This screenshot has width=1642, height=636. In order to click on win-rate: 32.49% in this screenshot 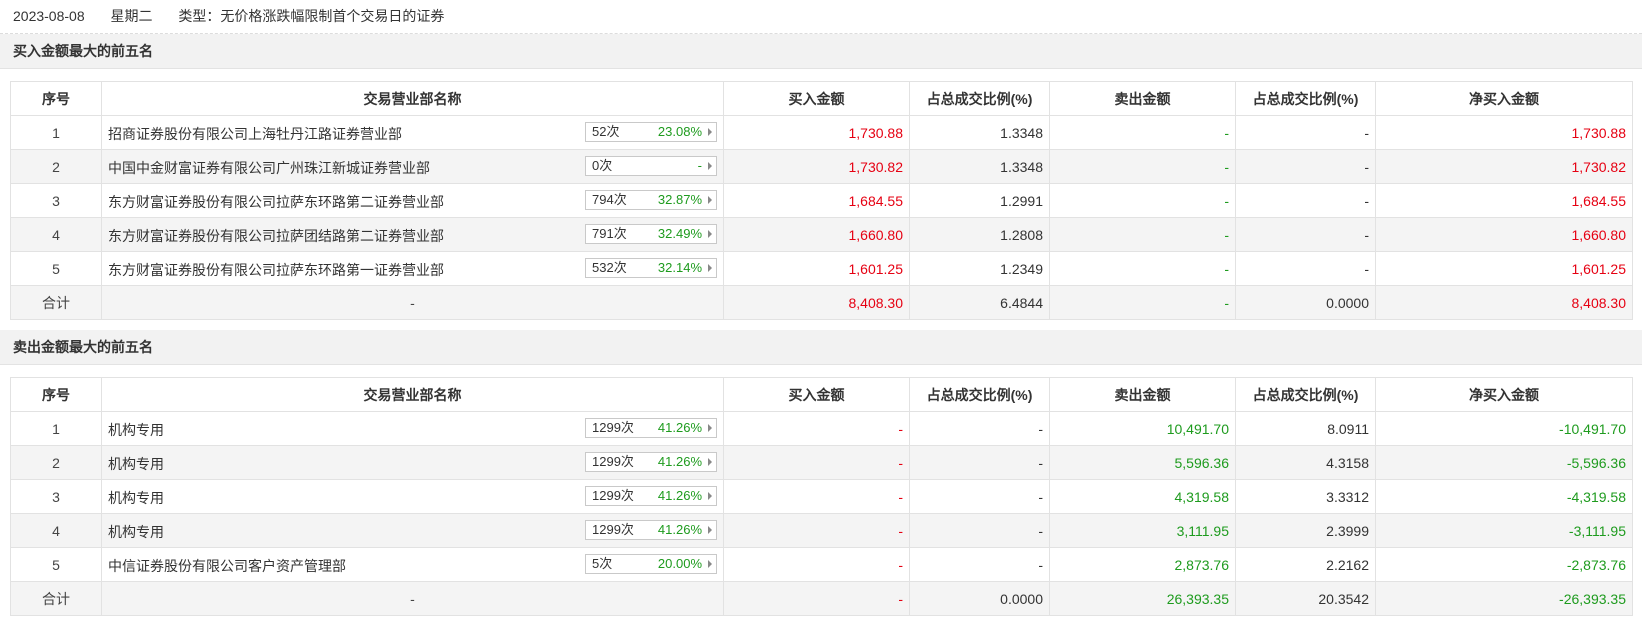, I will do `click(679, 233)`.